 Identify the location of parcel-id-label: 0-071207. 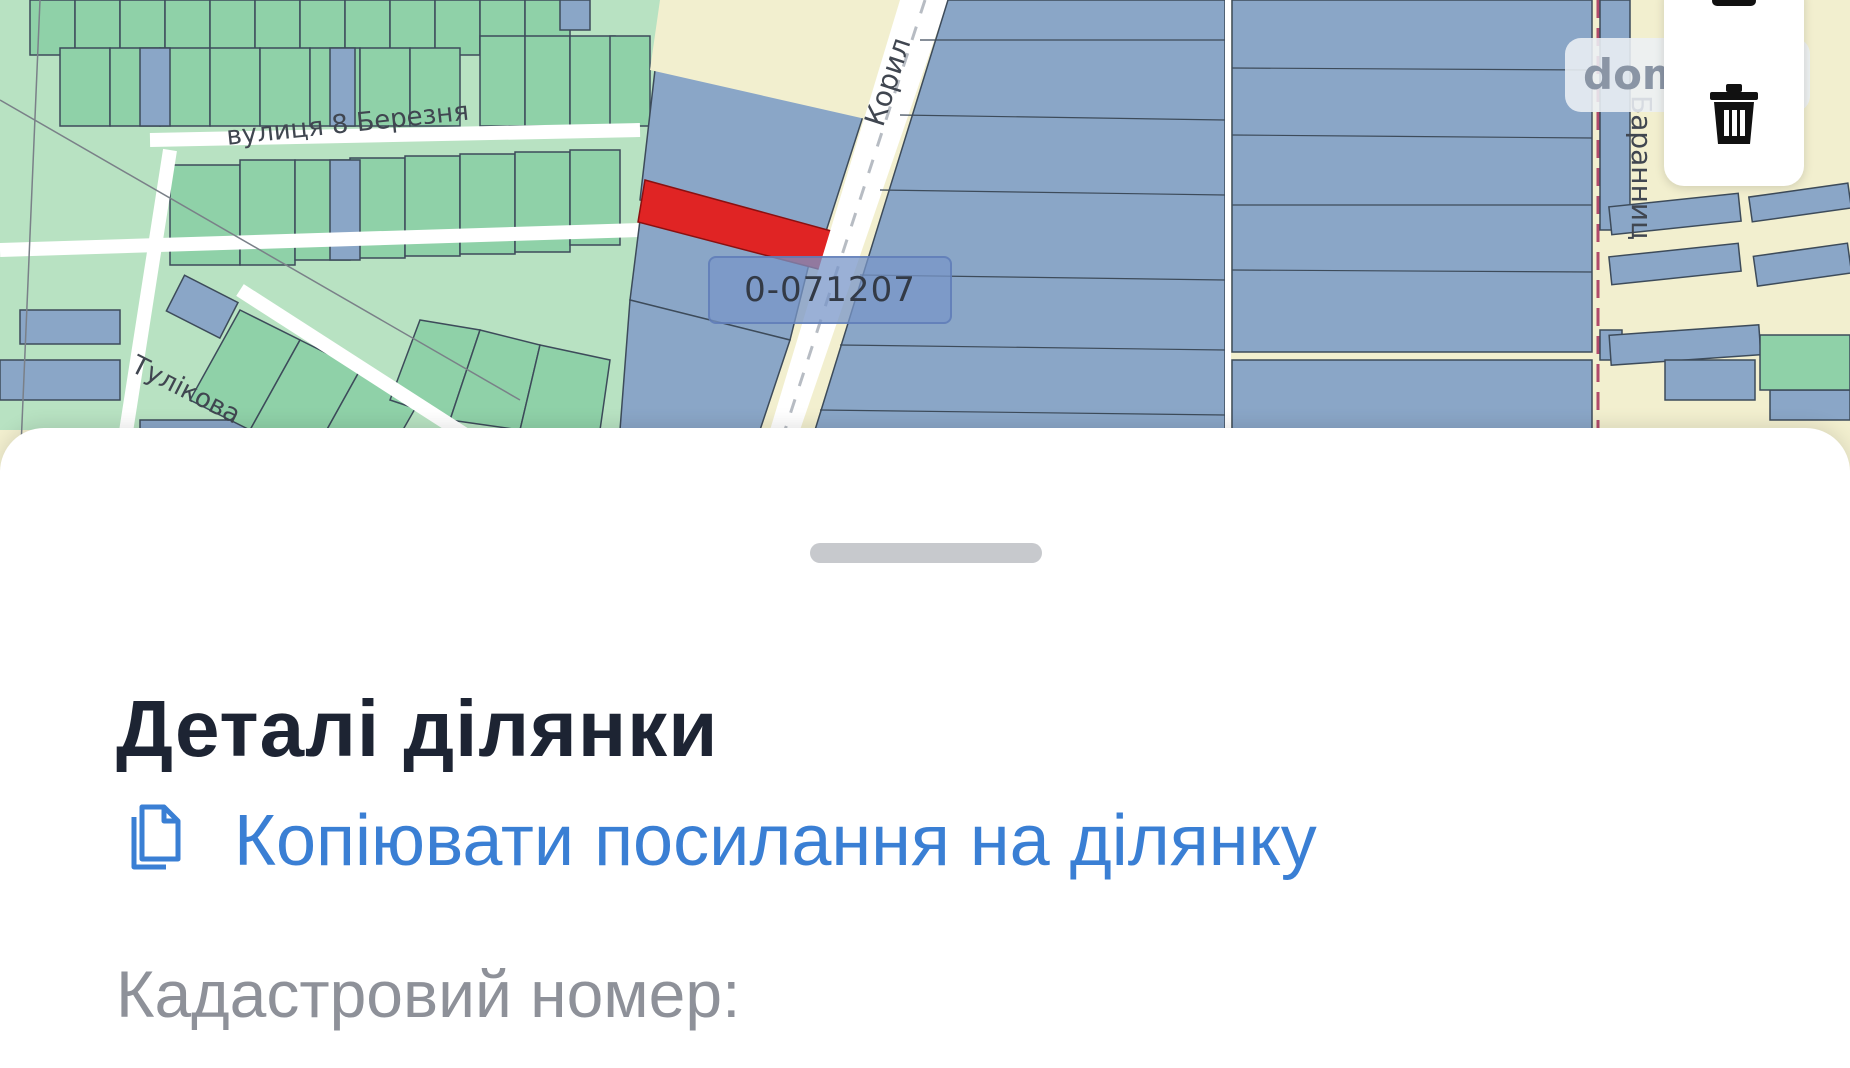
(830, 290).